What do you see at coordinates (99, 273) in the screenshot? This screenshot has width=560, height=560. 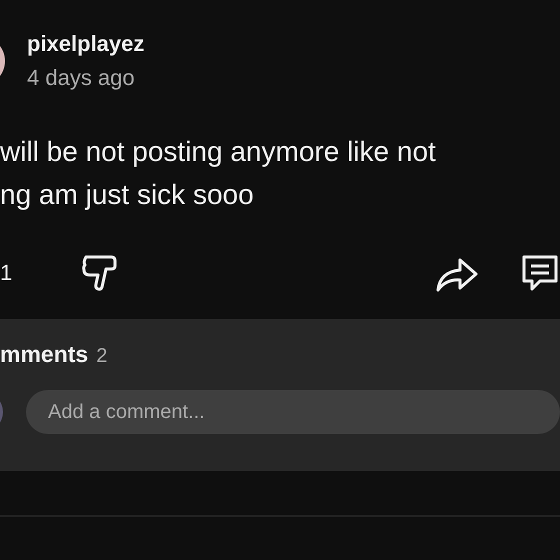 I see `dislike-icon` at bounding box center [99, 273].